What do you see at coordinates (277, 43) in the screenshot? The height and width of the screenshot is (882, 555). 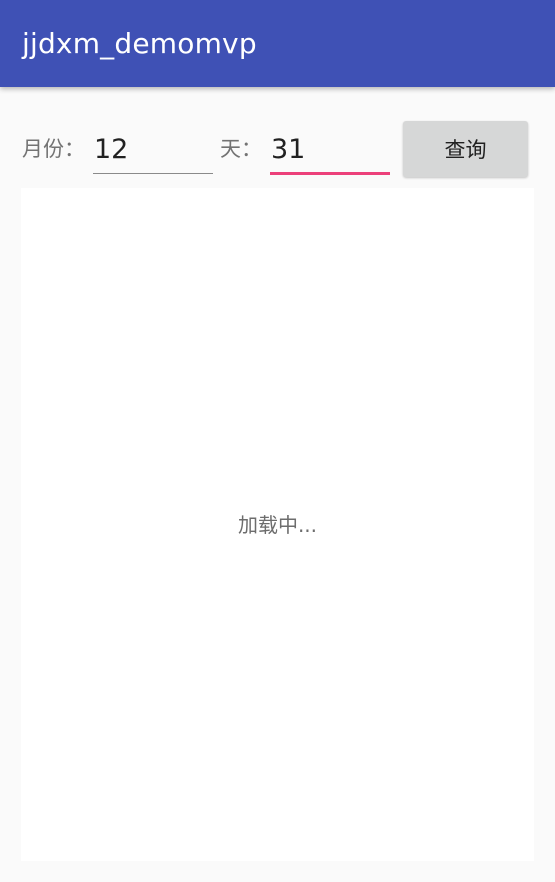 I see `app-toolbar: jjdxm_demomvp` at bounding box center [277, 43].